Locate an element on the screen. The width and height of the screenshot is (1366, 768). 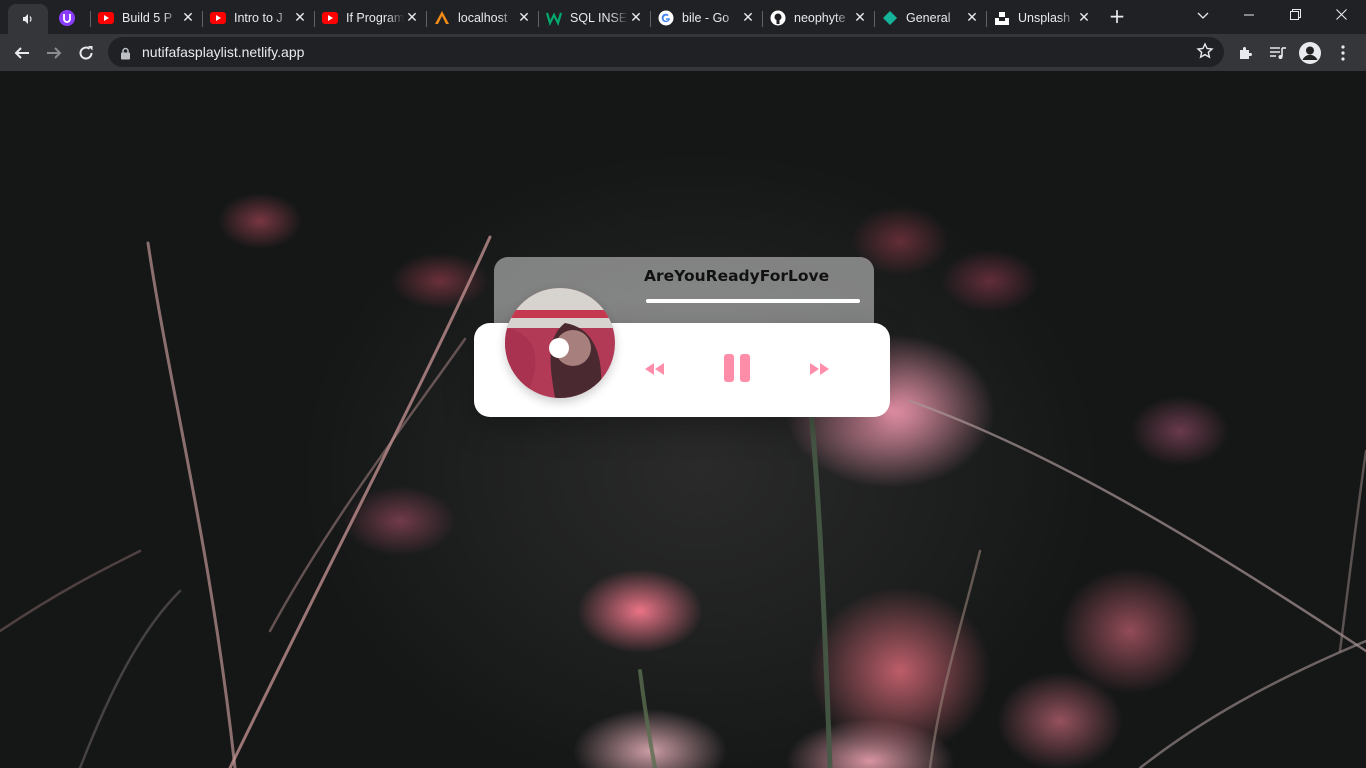
profile-avatar is located at coordinates (1310, 53).